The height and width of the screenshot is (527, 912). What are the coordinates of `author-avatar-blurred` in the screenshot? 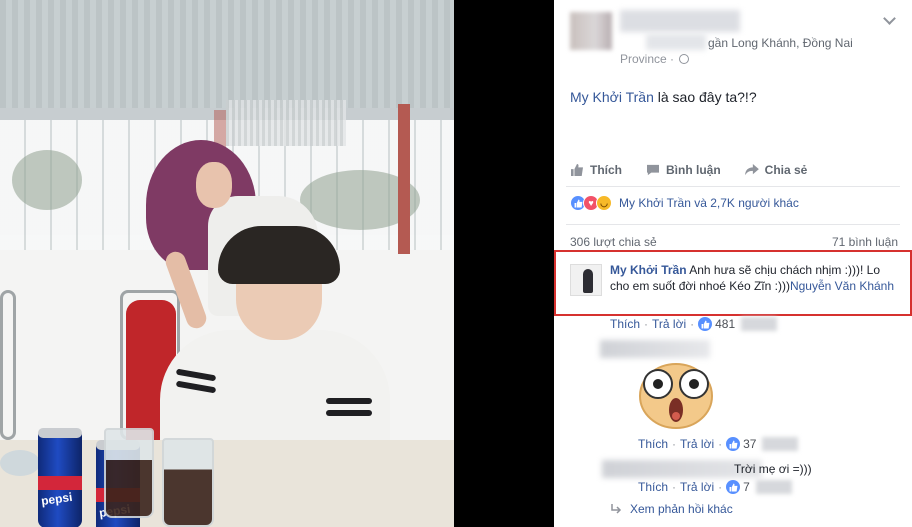 It's located at (591, 31).